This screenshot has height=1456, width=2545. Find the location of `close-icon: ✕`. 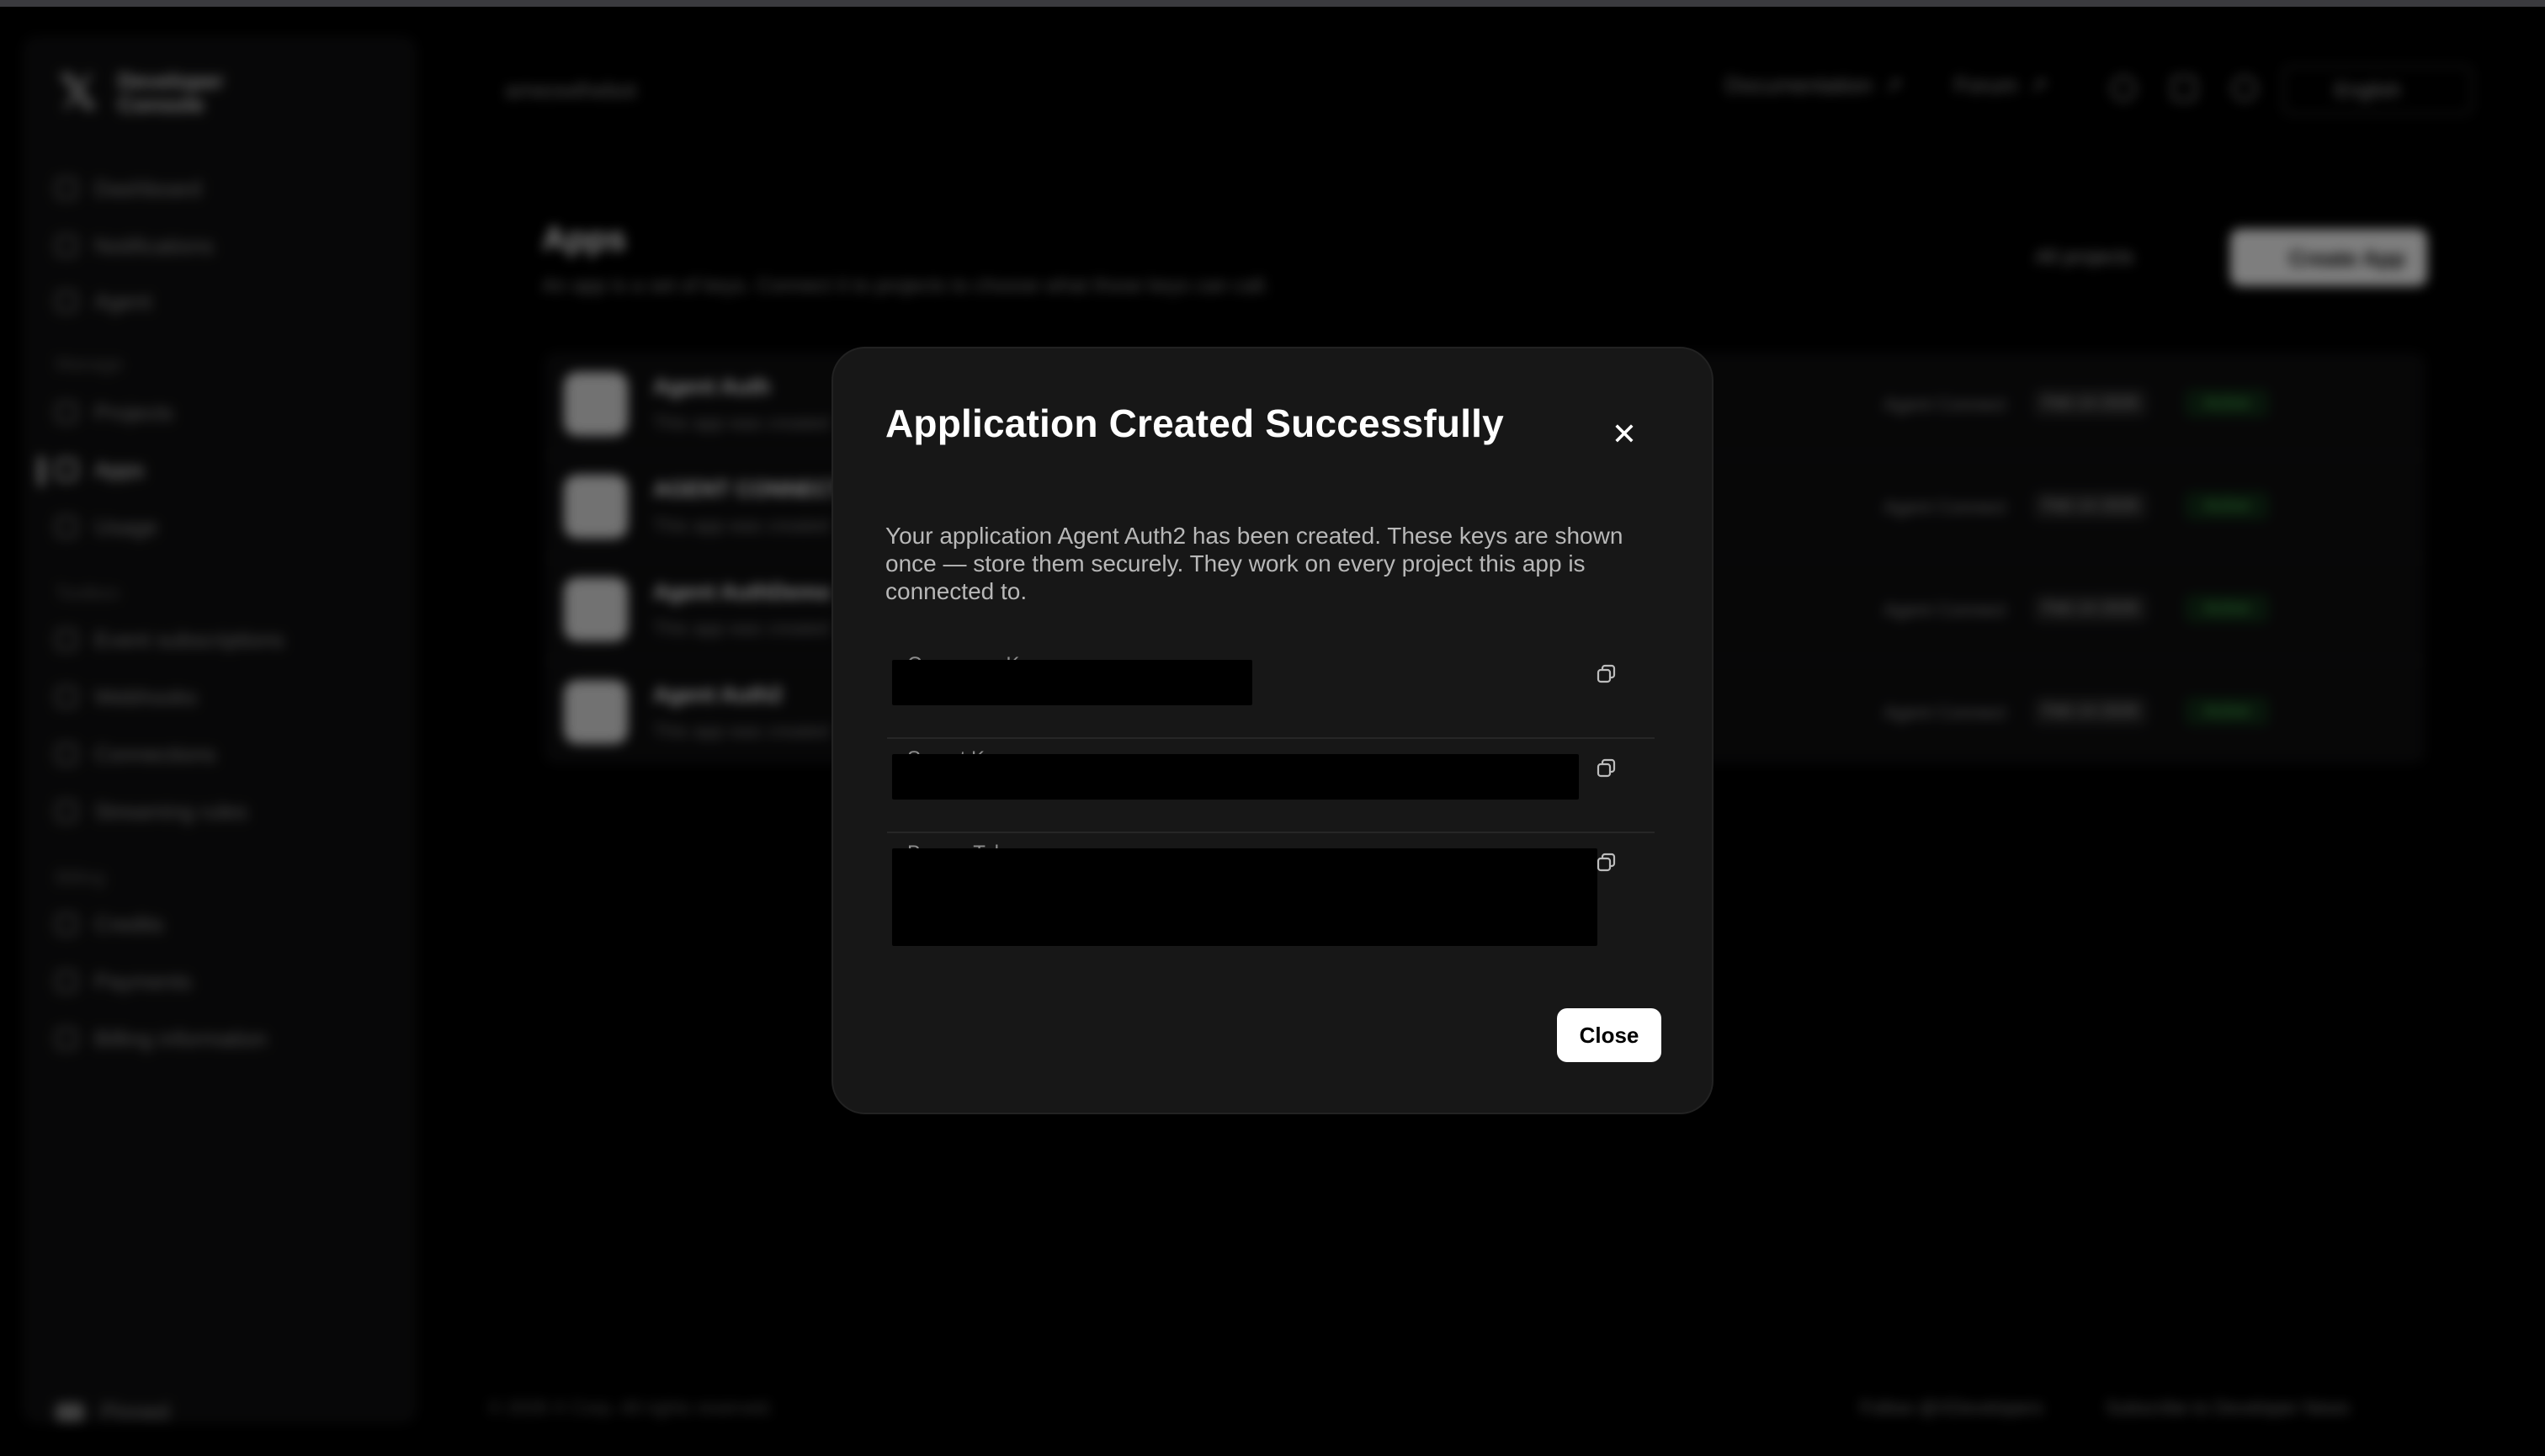

close-icon: ✕ is located at coordinates (1624, 434).